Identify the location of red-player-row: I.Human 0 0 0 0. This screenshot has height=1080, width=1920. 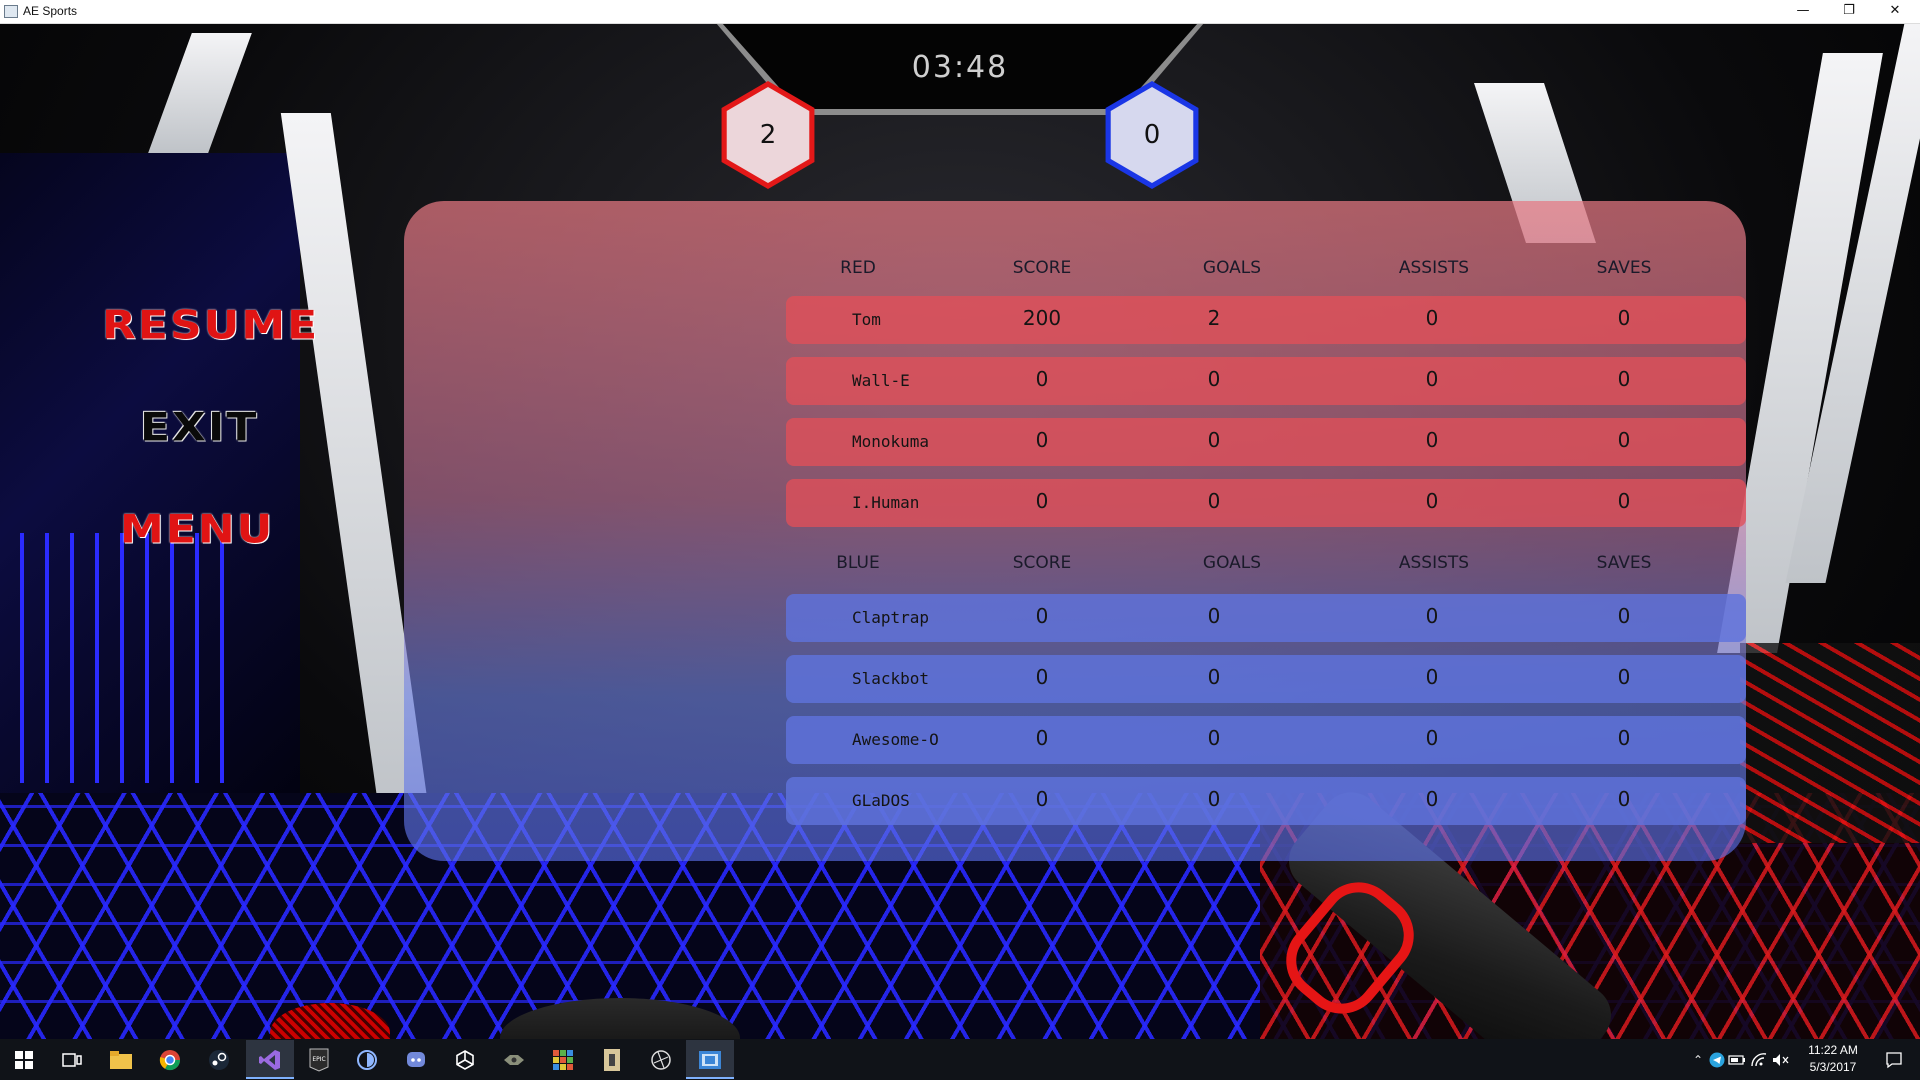
(1266, 503).